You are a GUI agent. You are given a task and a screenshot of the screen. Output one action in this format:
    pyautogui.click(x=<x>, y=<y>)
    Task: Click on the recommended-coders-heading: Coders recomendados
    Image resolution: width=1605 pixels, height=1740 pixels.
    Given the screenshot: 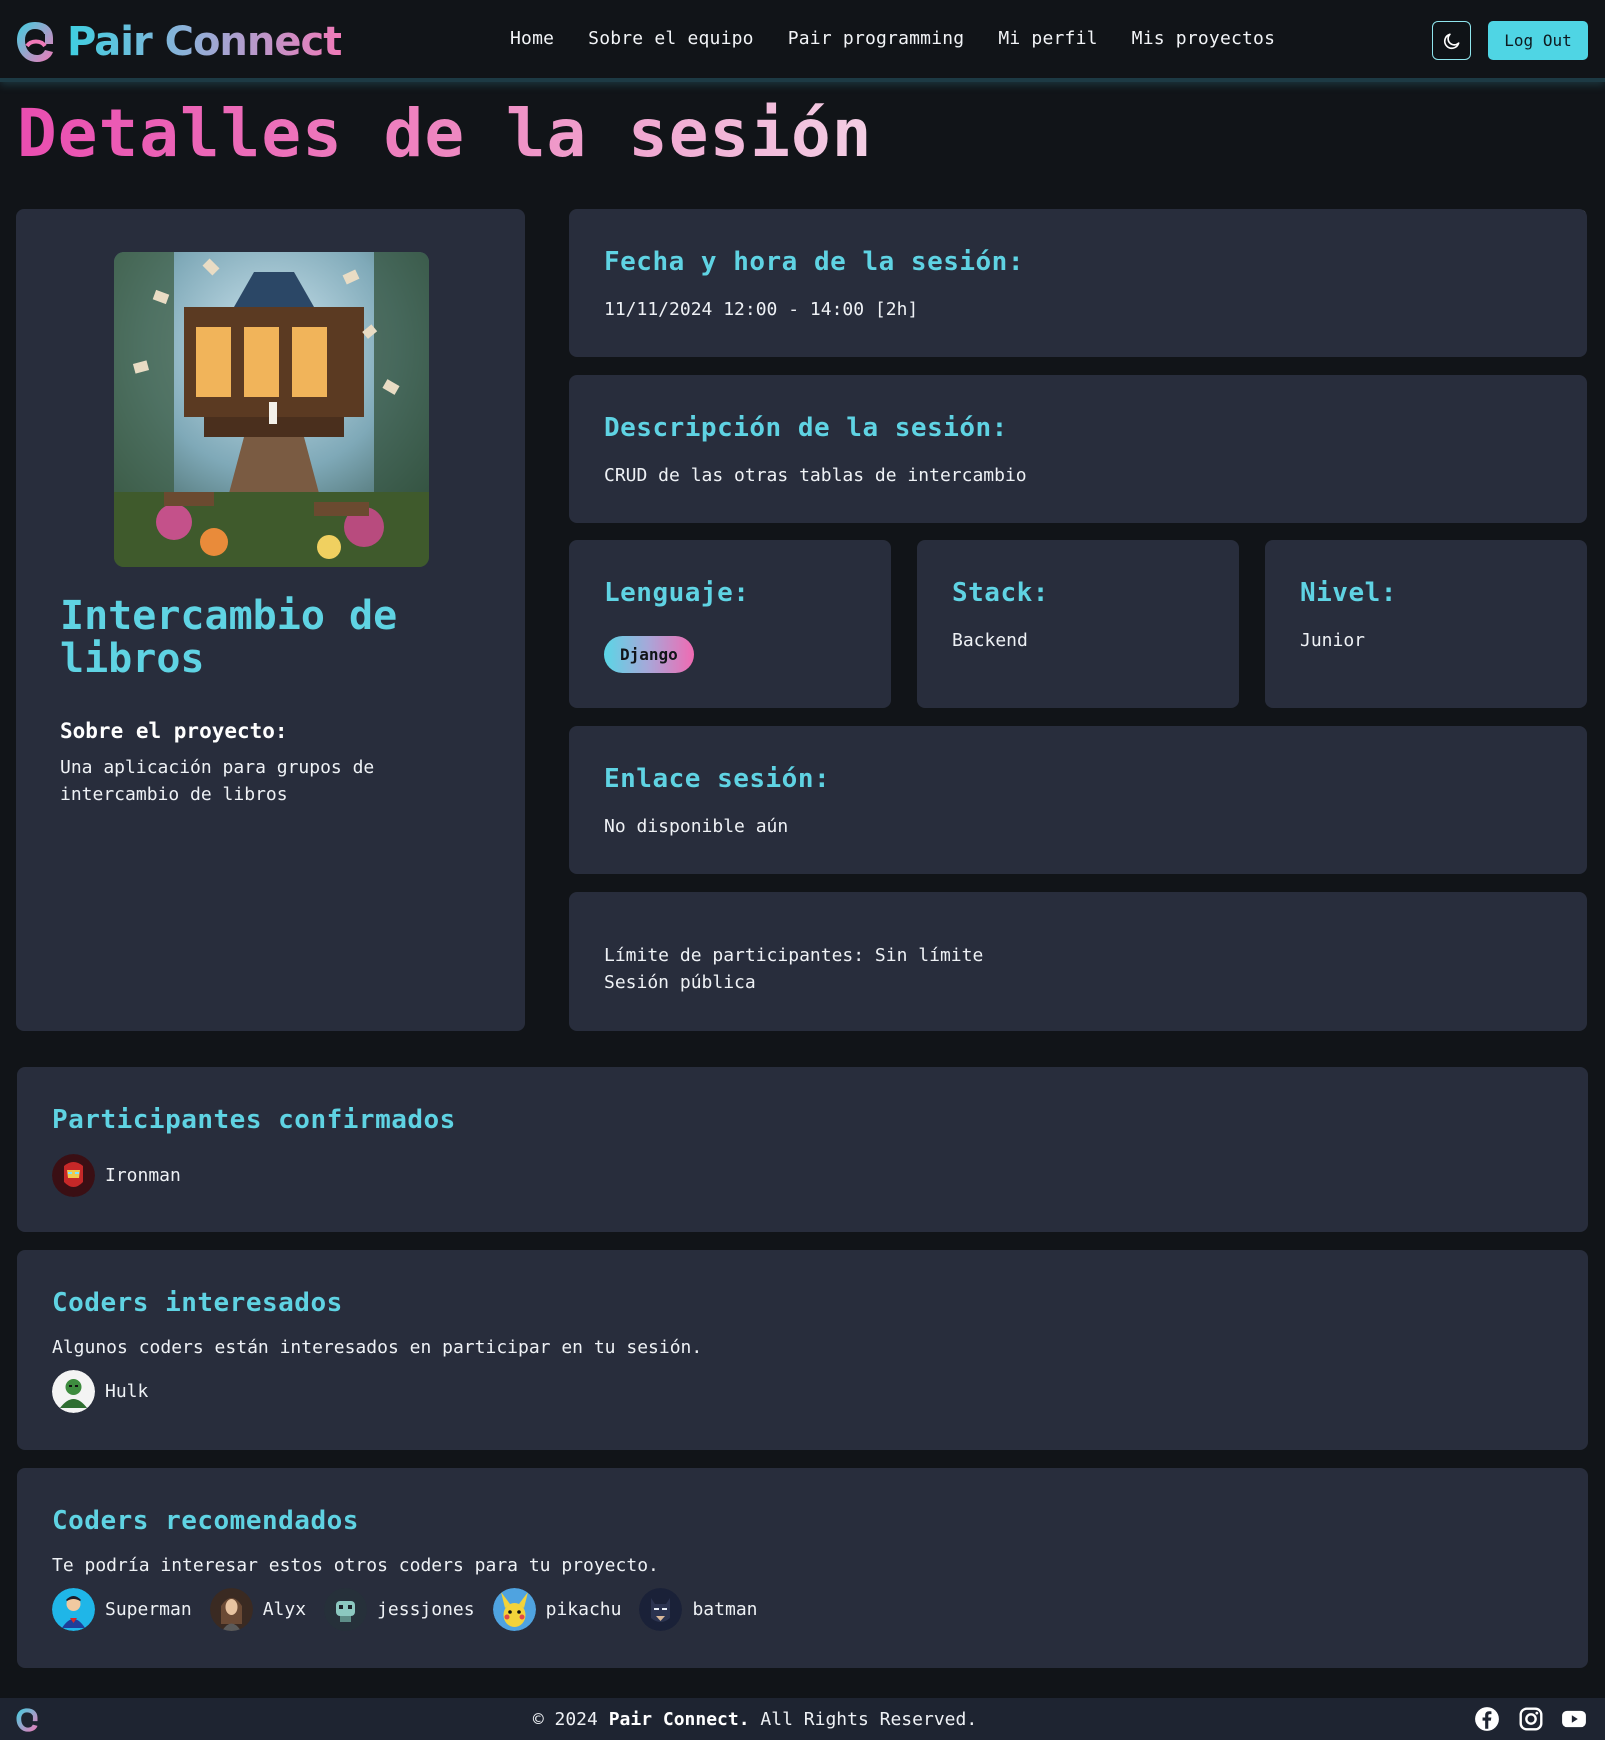 What is the action you would take?
    pyautogui.click(x=205, y=1521)
    